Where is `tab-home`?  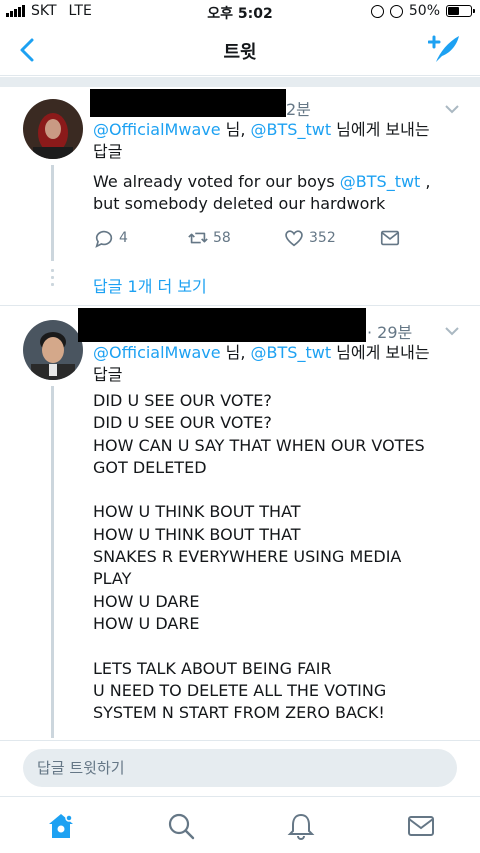
tab-home is located at coordinates (61, 826).